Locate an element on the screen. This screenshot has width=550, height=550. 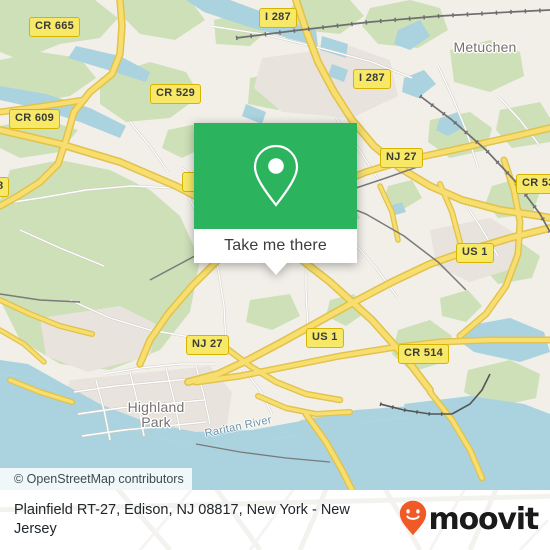
moovit-logo: moovit is located at coordinates (469, 520).